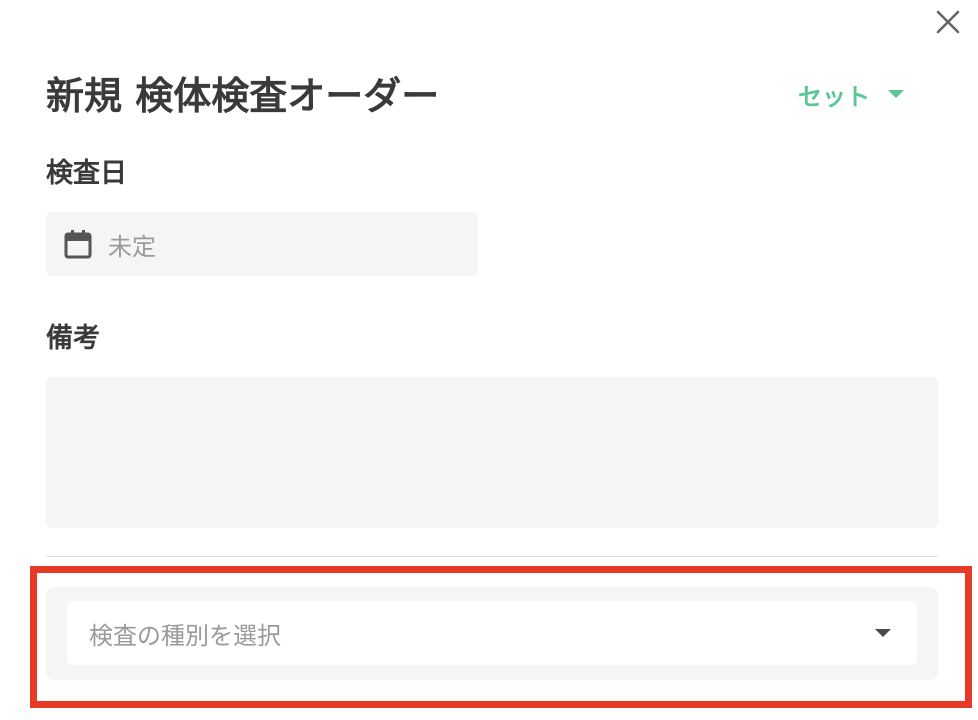 The height and width of the screenshot is (720, 978). I want to click on calendar-icon, so click(78, 244).